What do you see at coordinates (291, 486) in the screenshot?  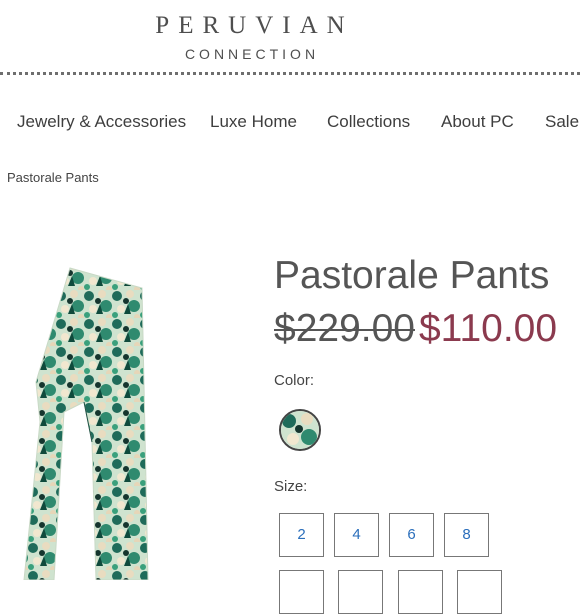 I see `size-label: Size:` at bounding box center [291, 486].